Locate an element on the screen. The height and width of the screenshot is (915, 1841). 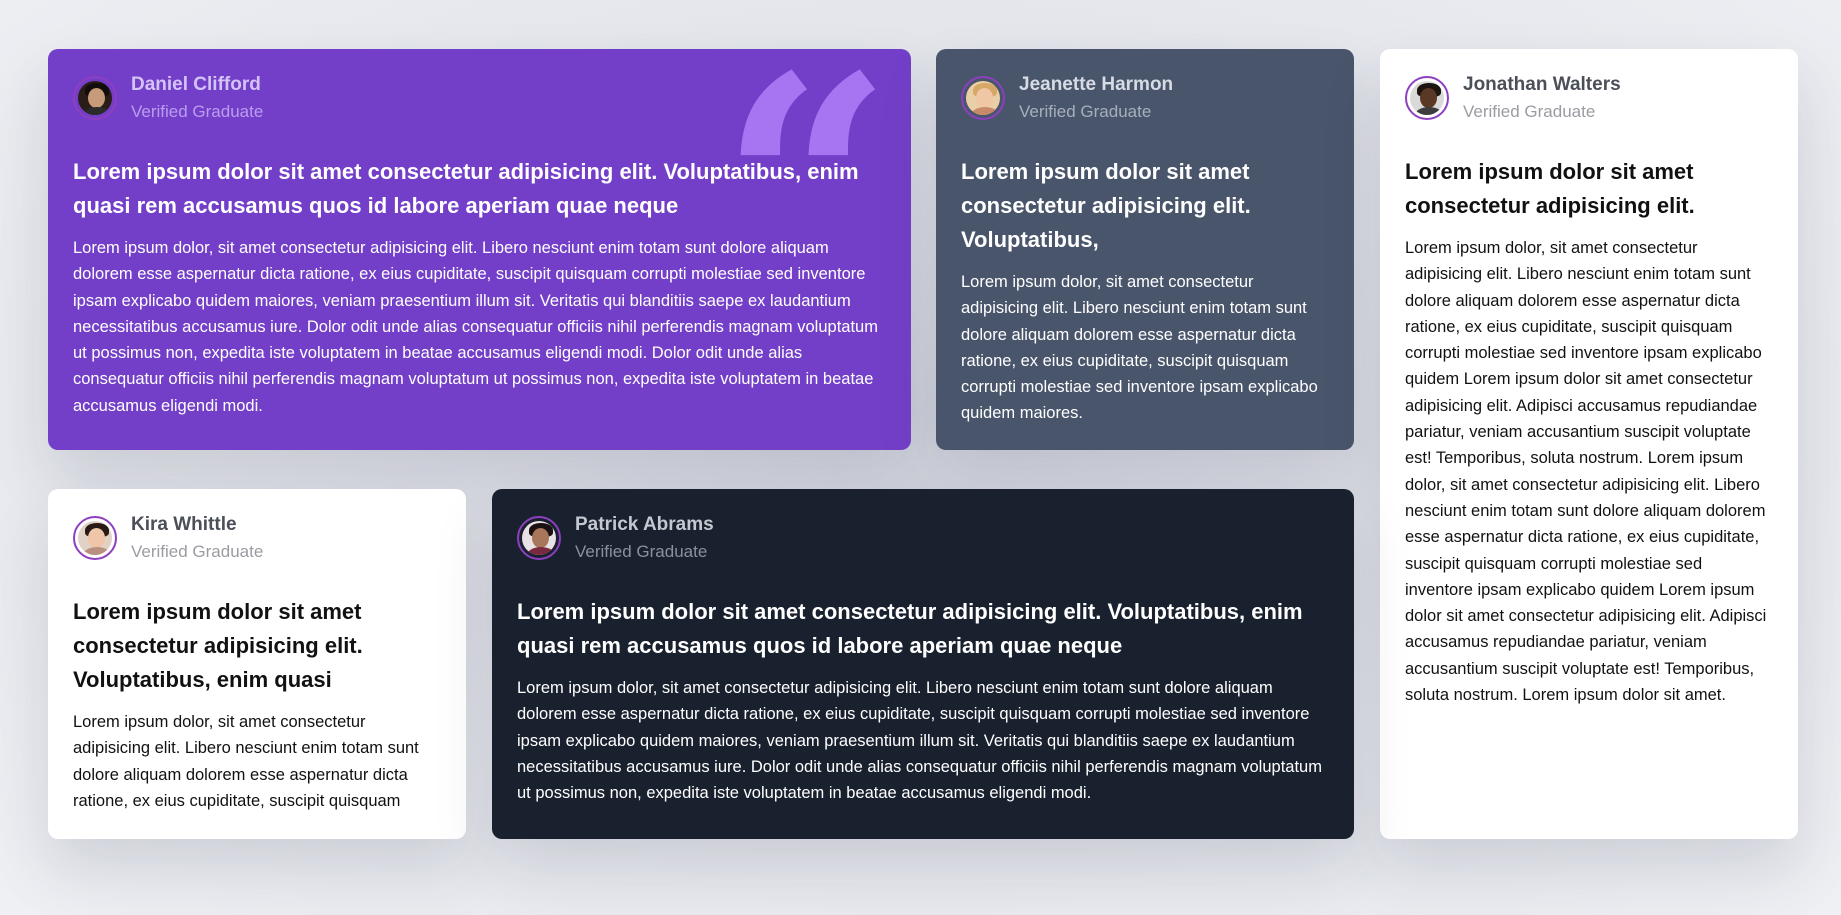
testimonial-header: Jeanette Harmon Verified Graduate is located at coordinates (1145, 98).